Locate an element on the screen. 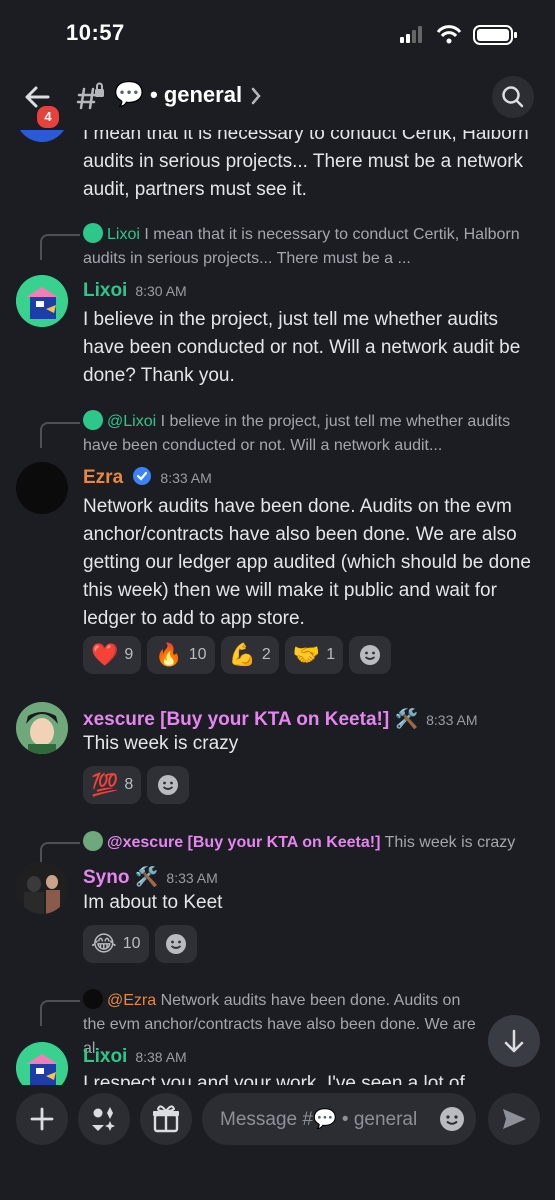  reaction-emoji: 💪 is located at coordinates (242, 654).